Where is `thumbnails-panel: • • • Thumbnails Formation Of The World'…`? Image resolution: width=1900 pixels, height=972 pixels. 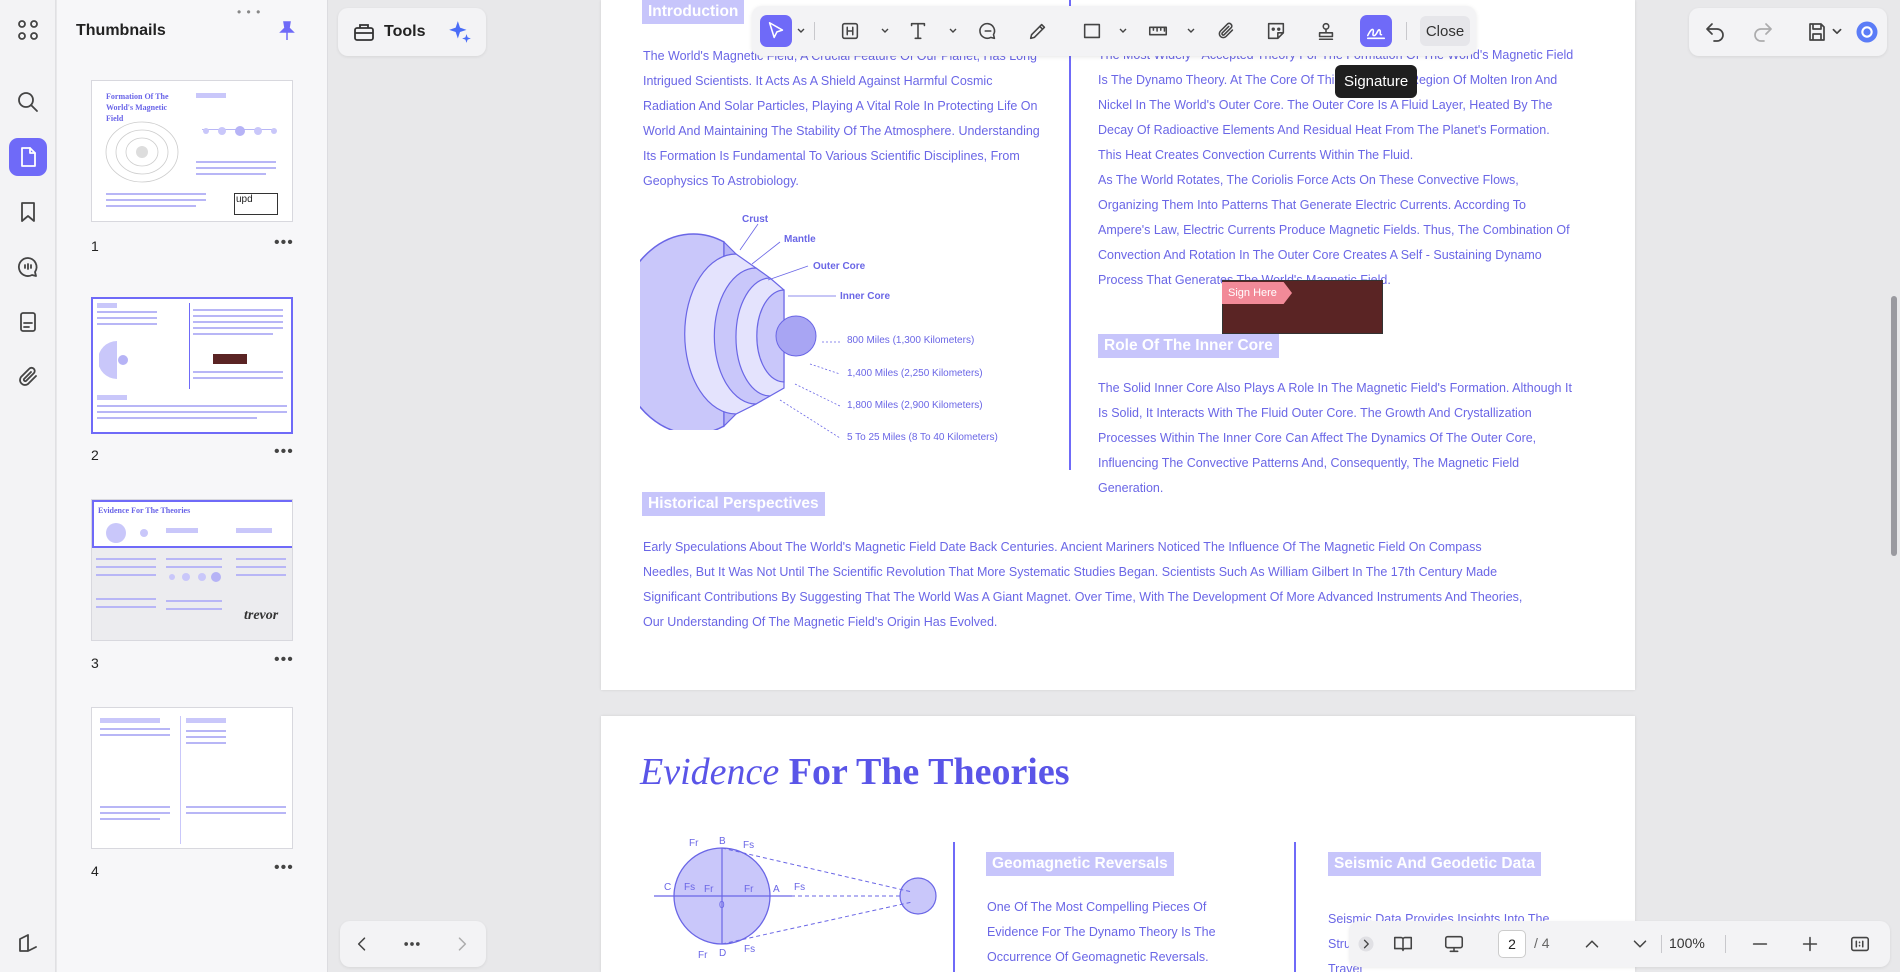 thumbnails-panel: • • • Thumbnails Formation Of The World'… is located at coordinates (192, 486).